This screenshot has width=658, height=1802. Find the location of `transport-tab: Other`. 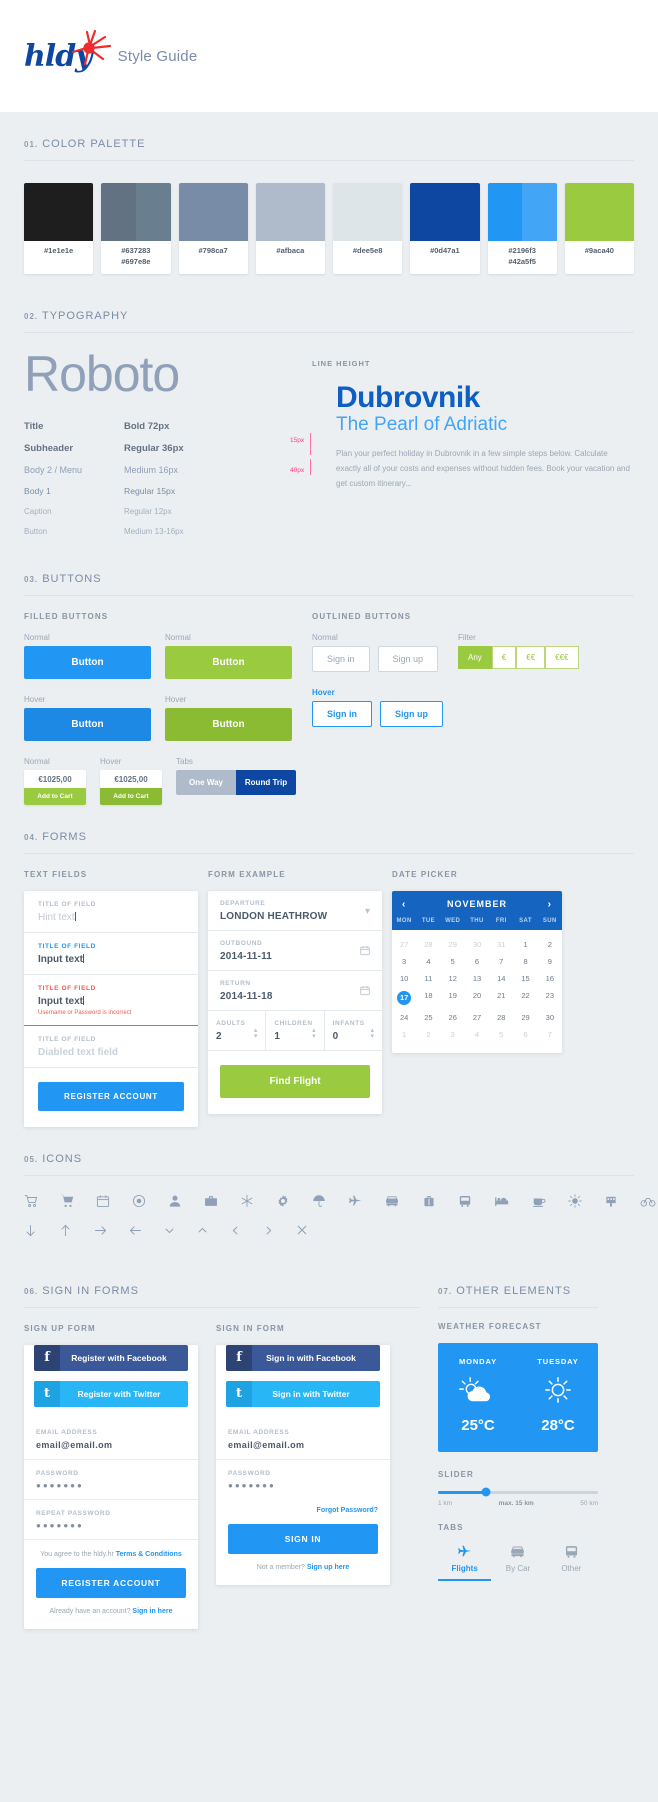

transport-tab: Other is located at coordinates (571, 1561).